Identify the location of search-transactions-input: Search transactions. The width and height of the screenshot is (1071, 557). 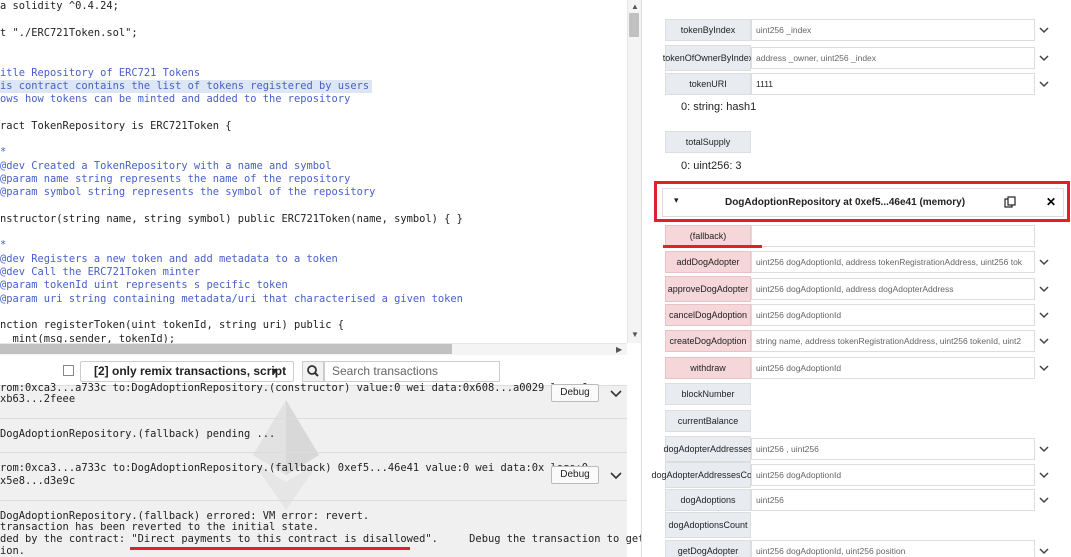
(412, 371).